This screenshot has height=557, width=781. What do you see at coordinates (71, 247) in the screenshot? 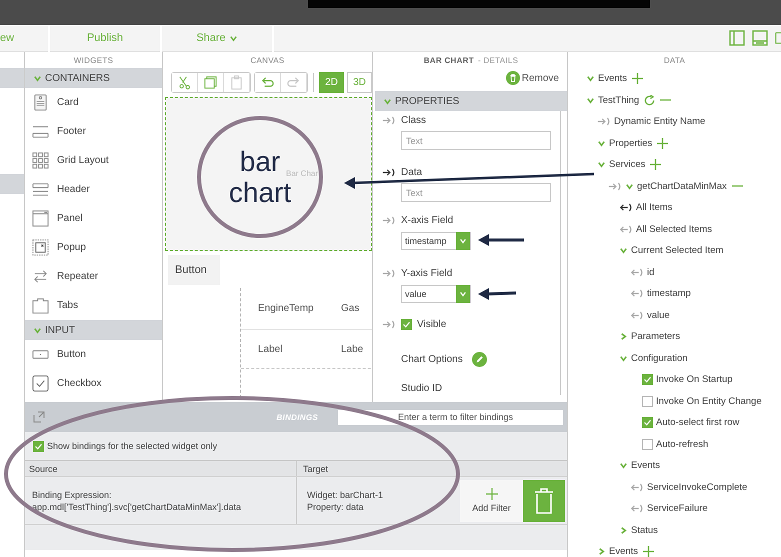
I see `widget-item: Popup` at bounding box center [71, 247].